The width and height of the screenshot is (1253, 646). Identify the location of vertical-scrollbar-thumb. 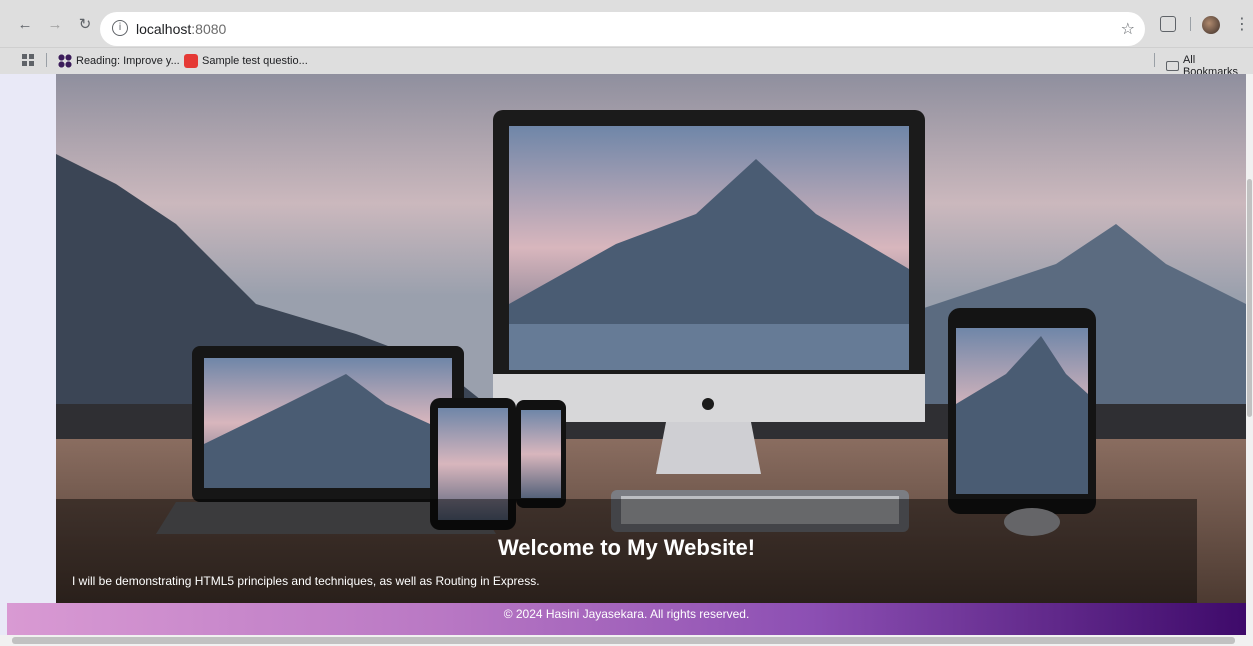
(1249, 298).